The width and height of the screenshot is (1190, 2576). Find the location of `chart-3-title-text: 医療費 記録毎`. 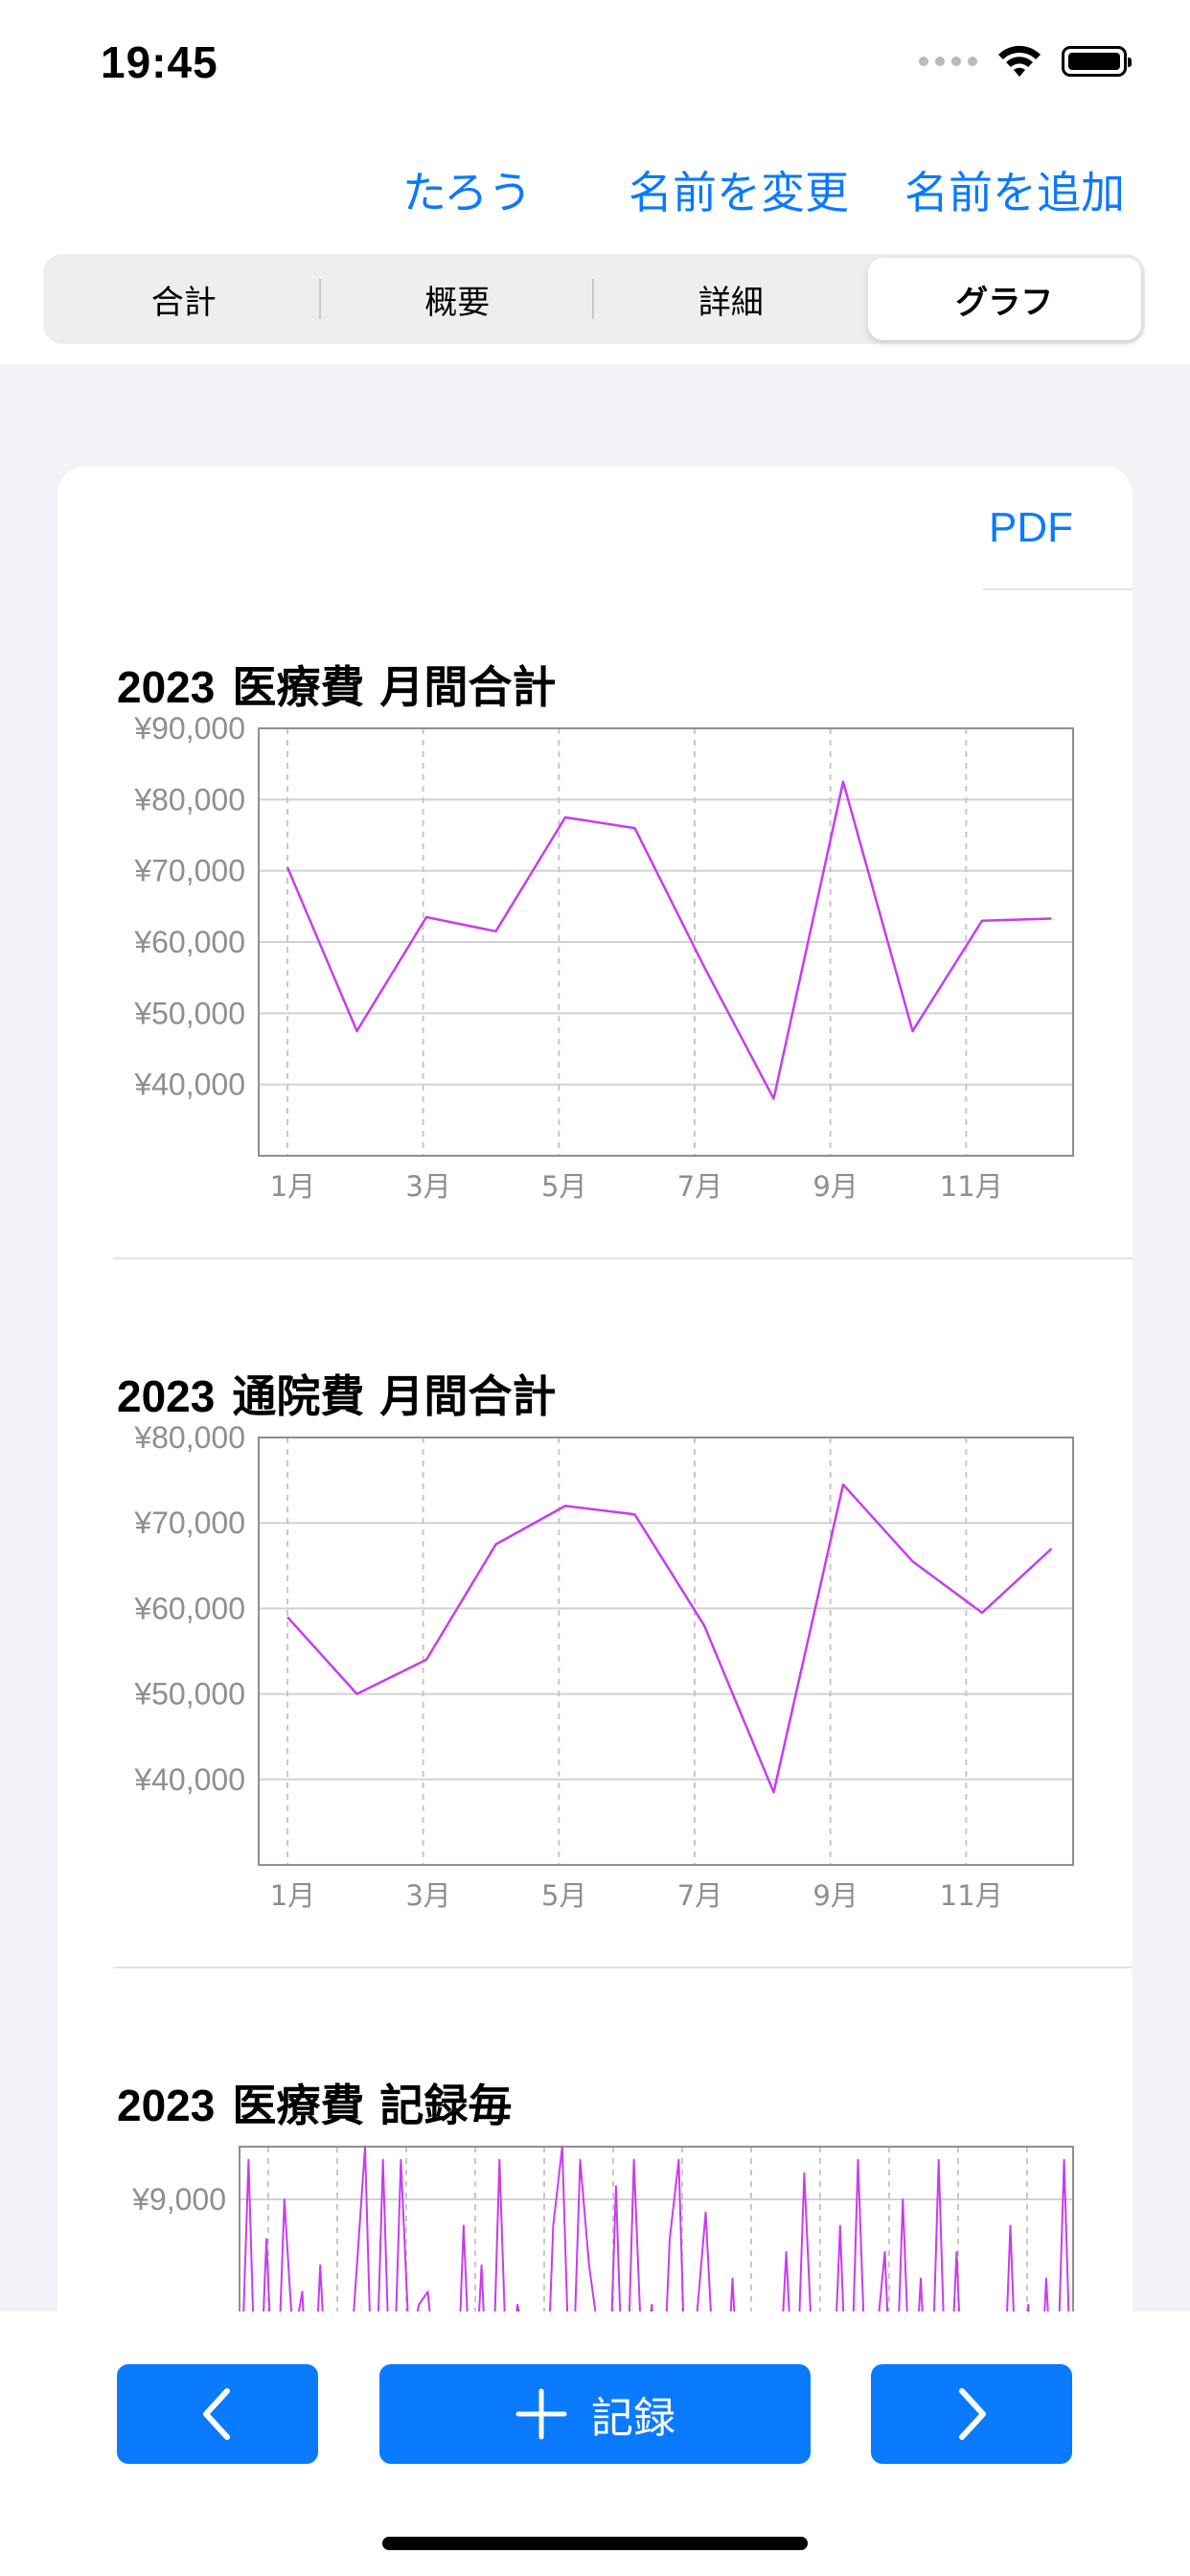

chart-3-title-text: 医療費 記録毎 is located at coordinates (373, 2105).